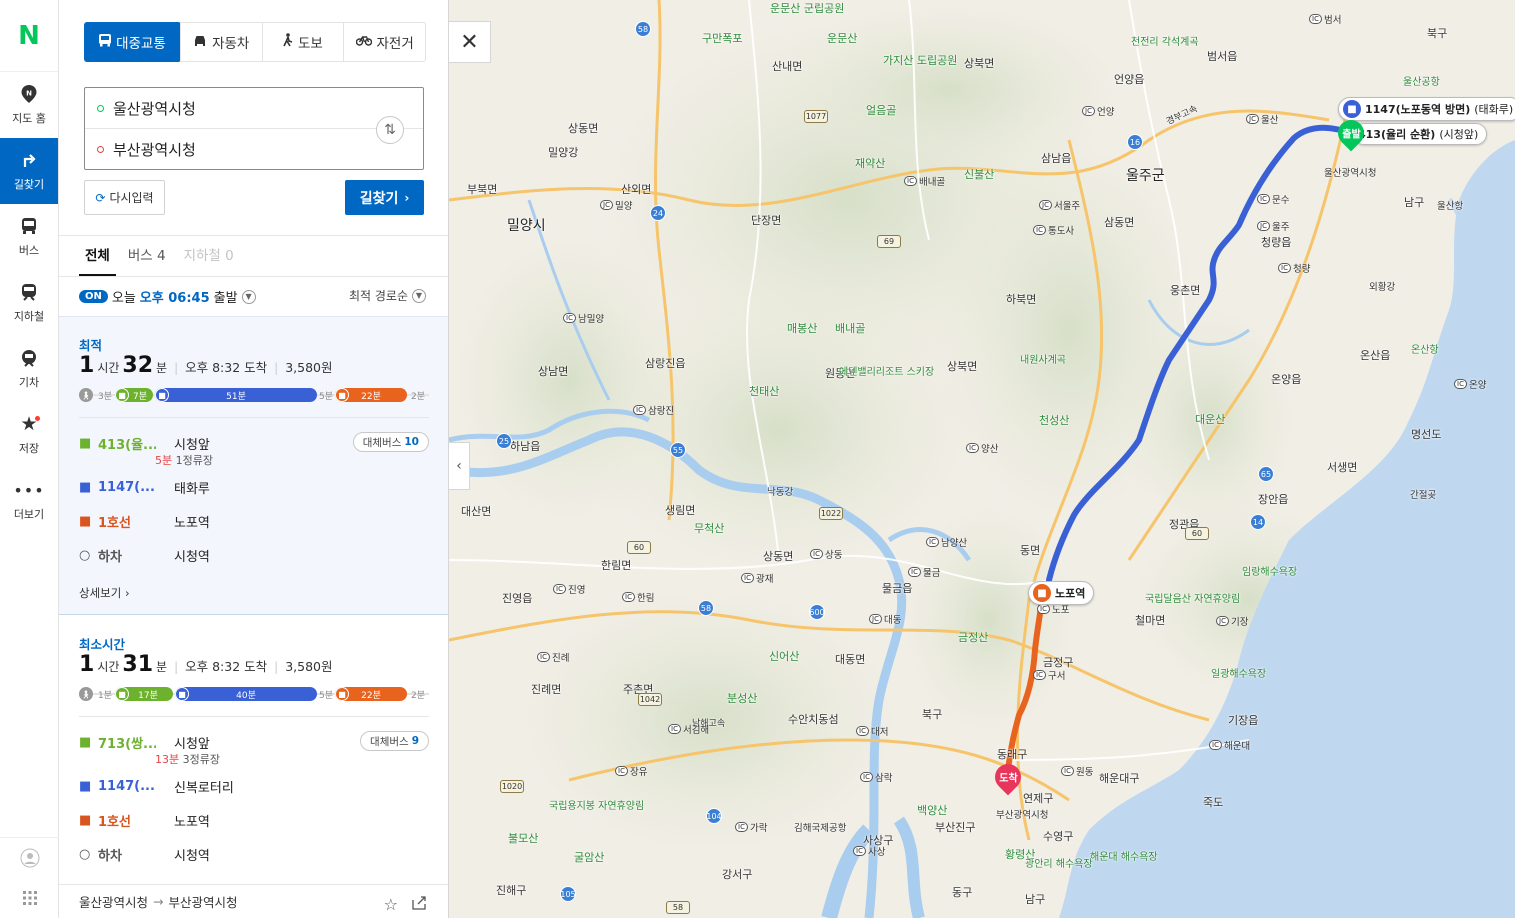 The width and height of the screenshot is (1515, 918). What do you see at coordinates (1352, 109) in the screenshot?
I see `bus-icon: ■` at bounding box center [1352, 109].